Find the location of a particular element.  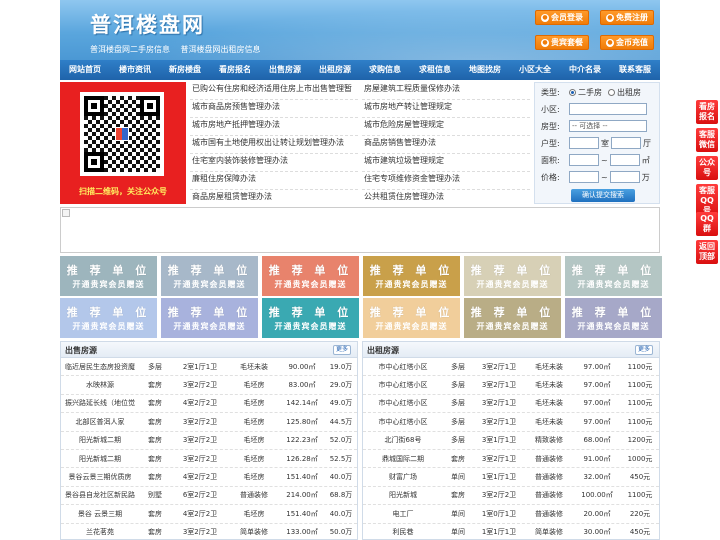

news-item: 城市国有土地使用权出让转让规划管理办法 is located at coordinates (274, 145).